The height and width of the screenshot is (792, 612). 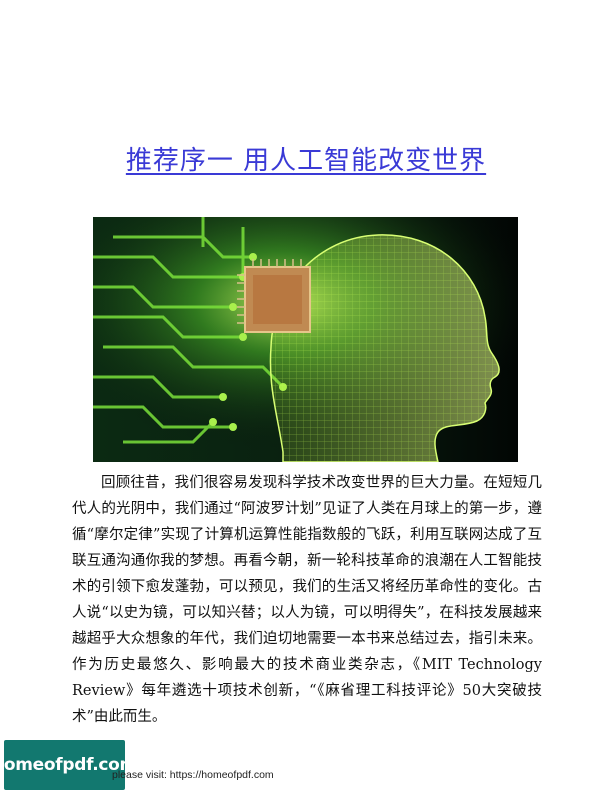 What do you see at coordinates (222, 775) in the screenshot?
I see `footer-link: https://homeofpdf.com` at bounding box center [222, 775].